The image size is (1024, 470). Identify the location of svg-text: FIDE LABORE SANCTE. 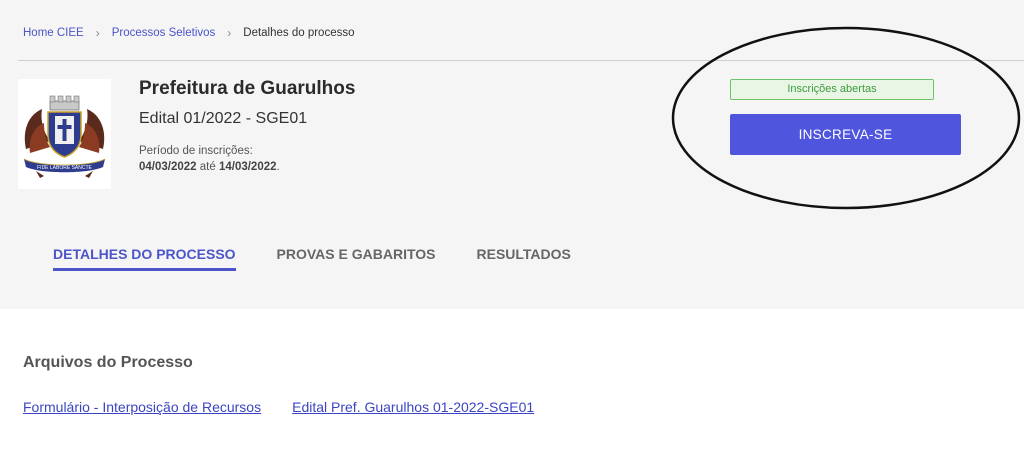
(64, 168).